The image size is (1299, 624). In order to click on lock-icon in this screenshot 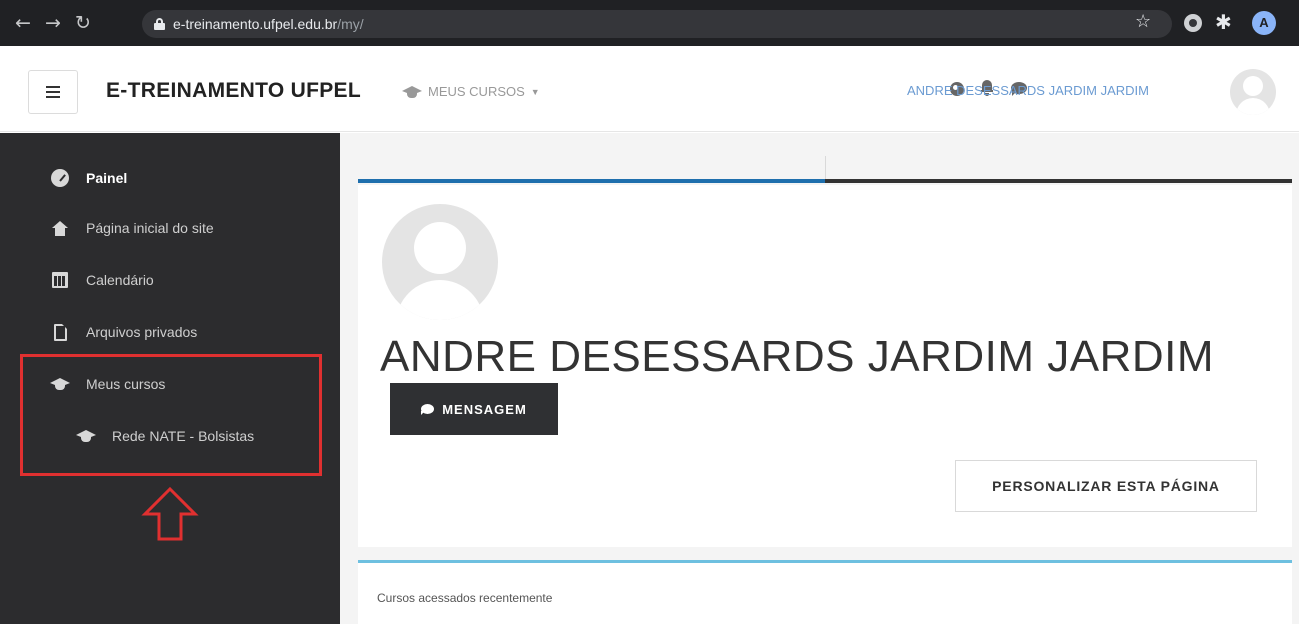, I will do `click(159, 24)`.